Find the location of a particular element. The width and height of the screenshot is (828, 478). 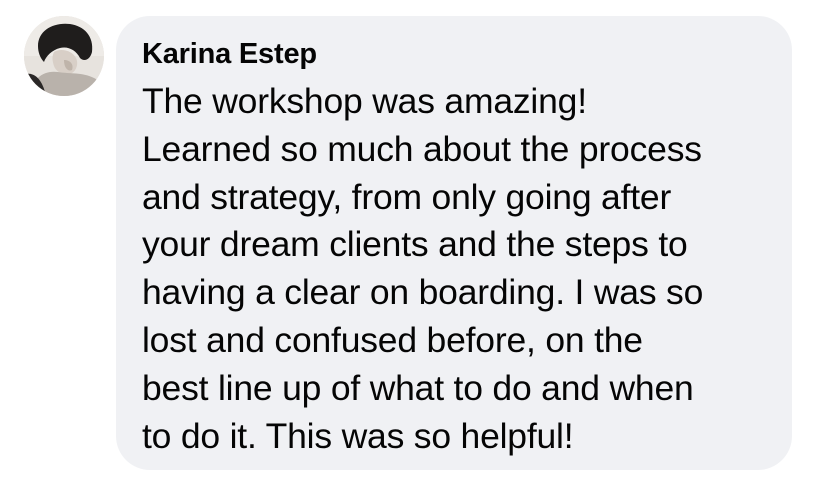

profile-photo-icon is located at coordinates (64, 56).